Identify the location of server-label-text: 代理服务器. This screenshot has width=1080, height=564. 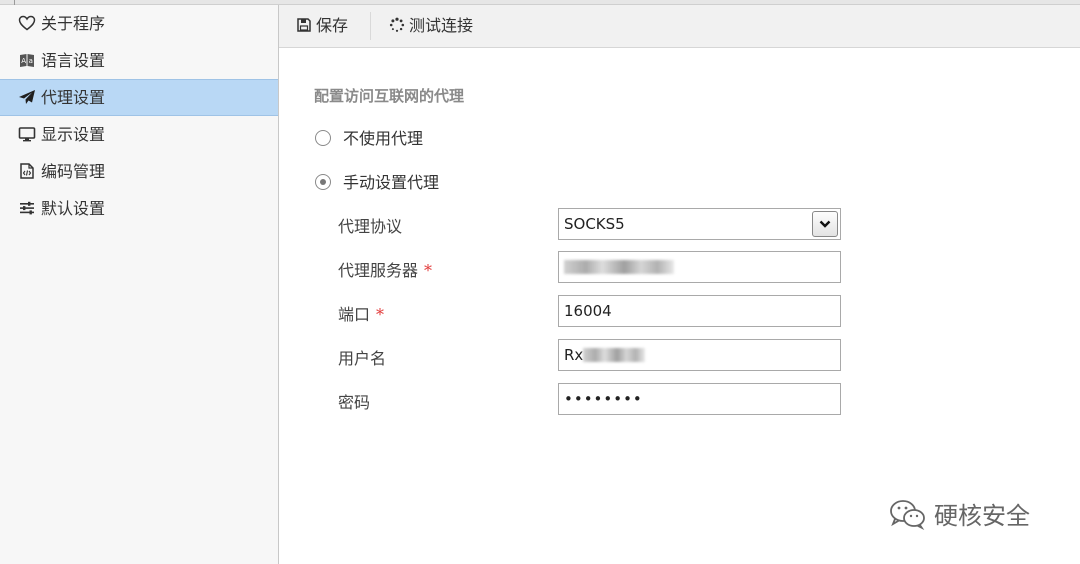
(378, 270).